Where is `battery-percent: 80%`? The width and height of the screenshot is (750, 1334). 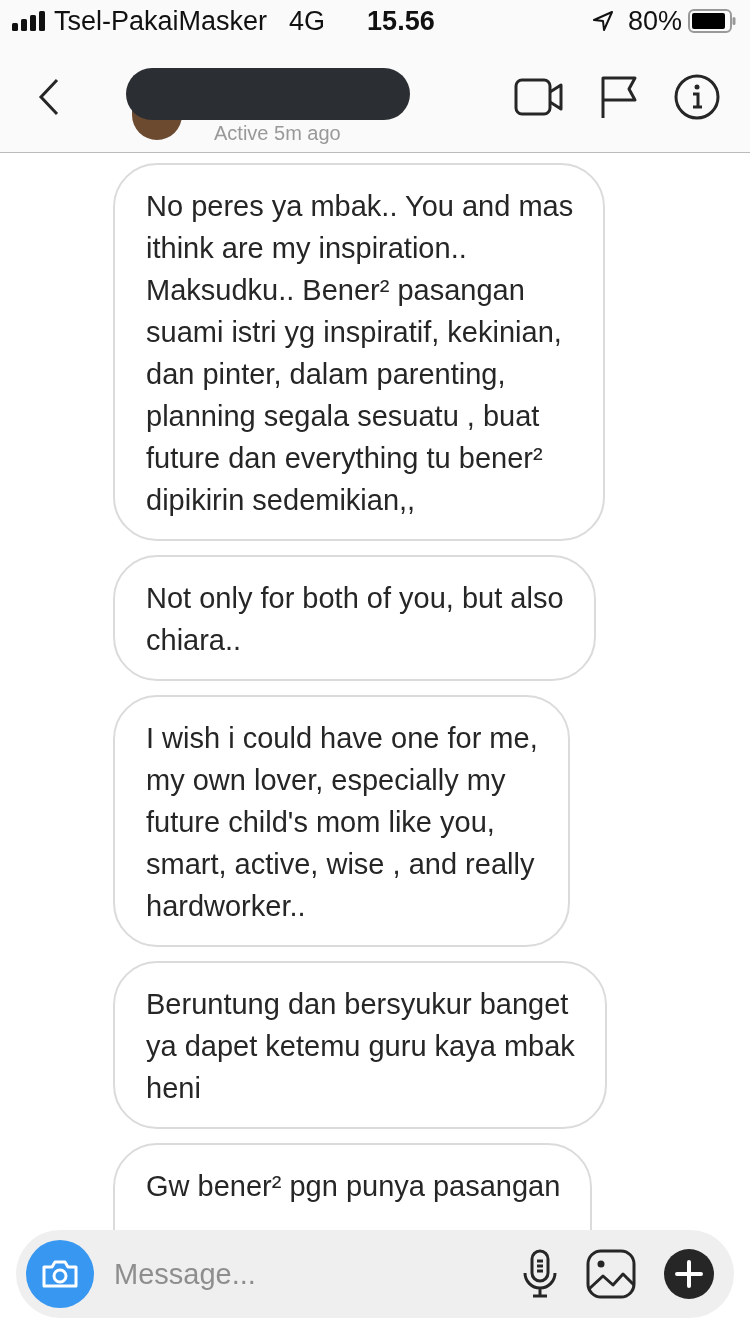 battery-percent: 80% is located at coordinates (654, 21).